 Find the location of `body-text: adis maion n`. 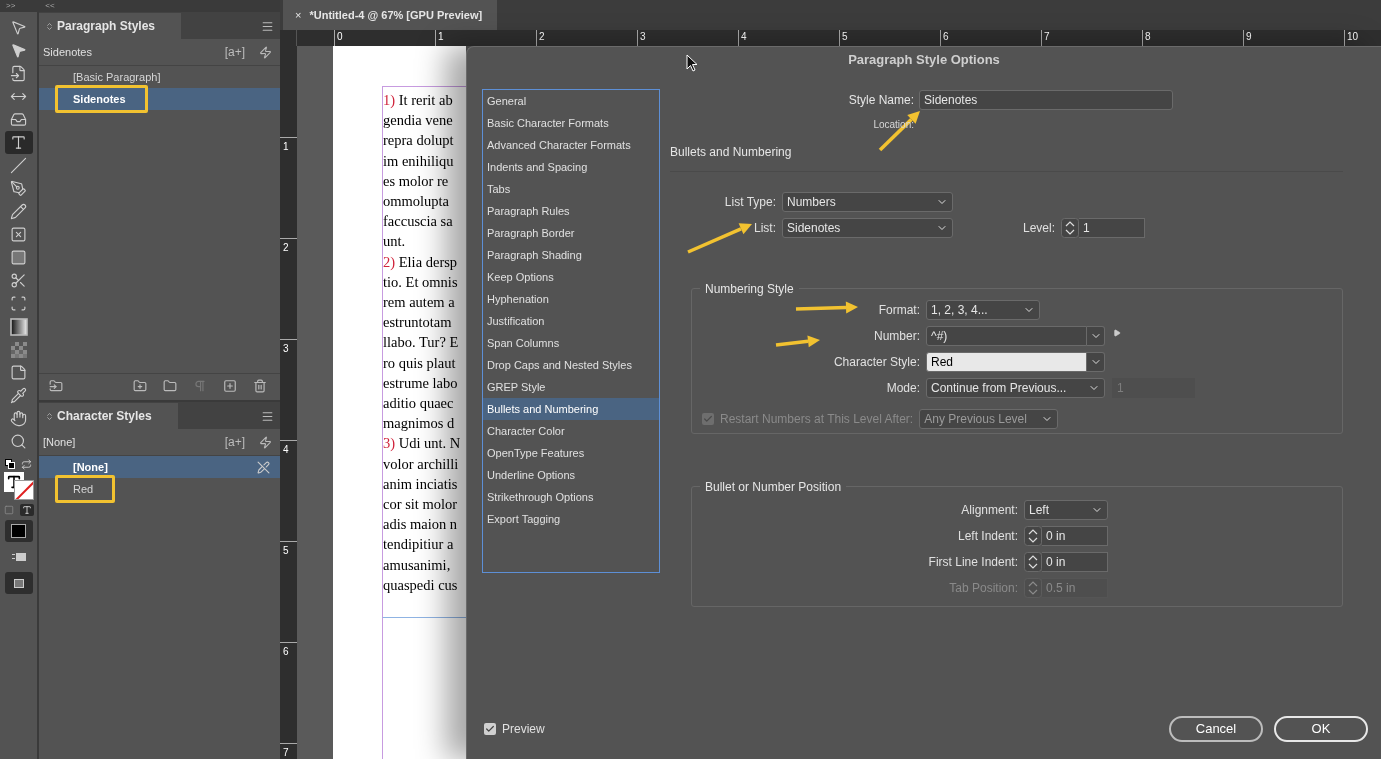

body-text: adis maion n is located at coordinates (420, 524).